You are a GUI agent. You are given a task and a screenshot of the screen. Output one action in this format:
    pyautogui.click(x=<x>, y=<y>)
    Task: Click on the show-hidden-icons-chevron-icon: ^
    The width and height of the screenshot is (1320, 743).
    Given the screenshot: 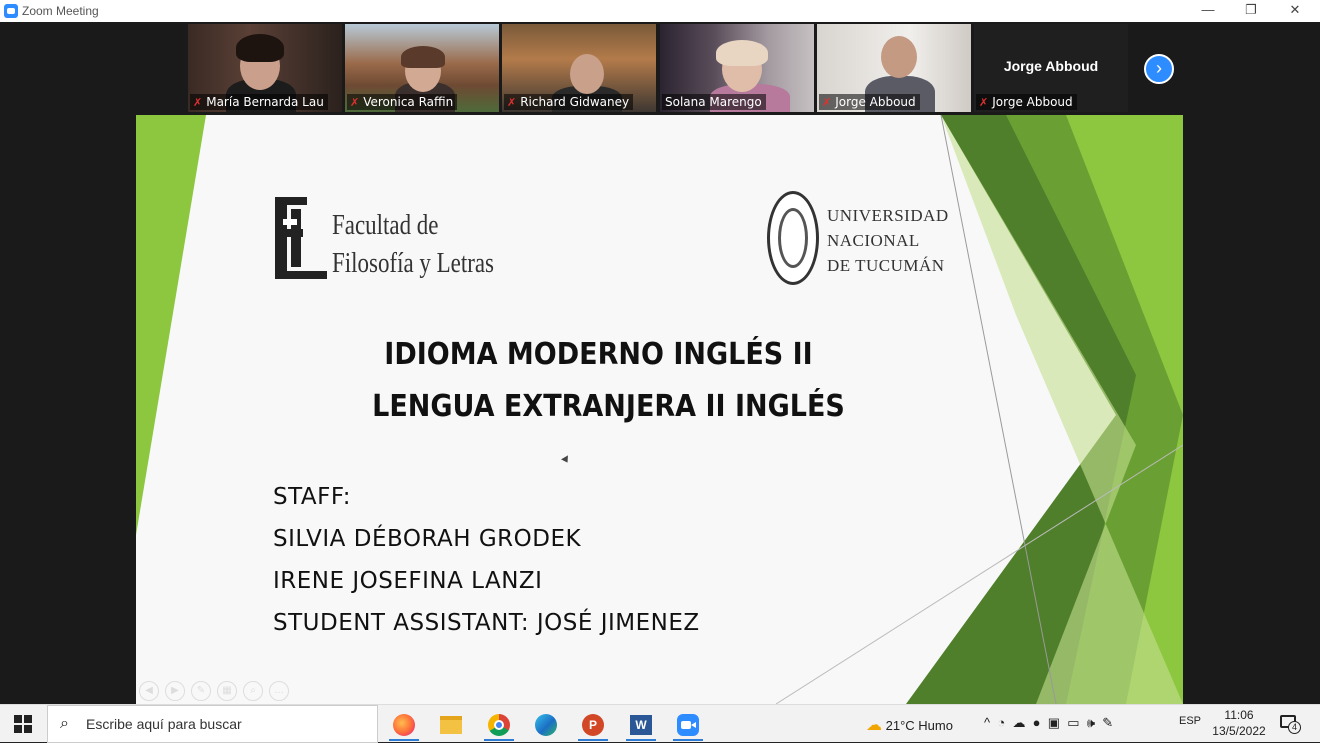 What is the action you would take?
    pyautogui.click(x=987, y=722)
    